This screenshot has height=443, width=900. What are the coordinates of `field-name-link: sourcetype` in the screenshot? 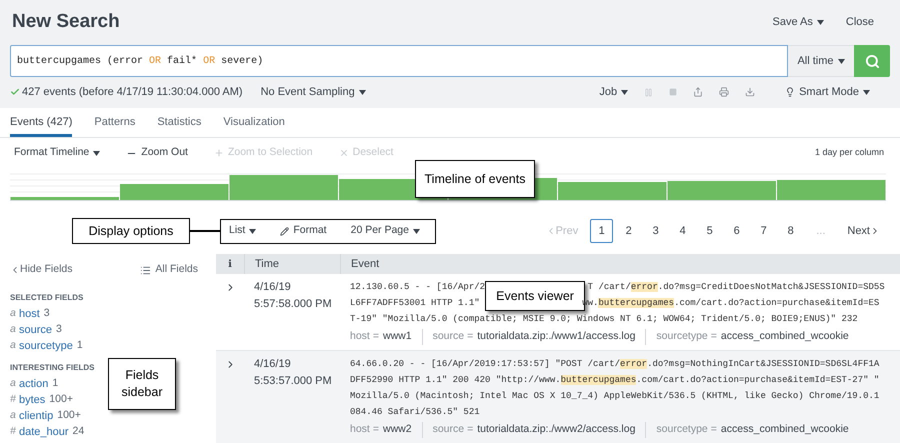 It's located at (46, 346).